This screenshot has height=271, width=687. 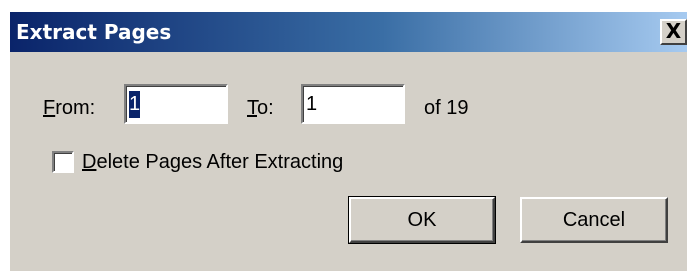 I want to click on delete-pages-checkbox, so click(x=63, y=162).